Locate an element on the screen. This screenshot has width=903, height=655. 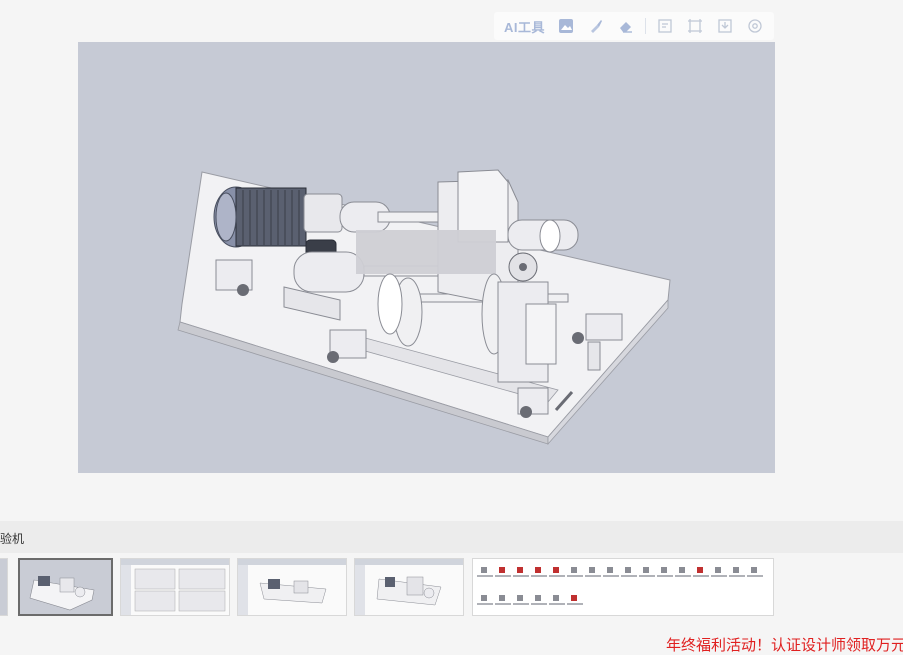
image-toolbar: AI工具 is located at coordinates (634, 26).